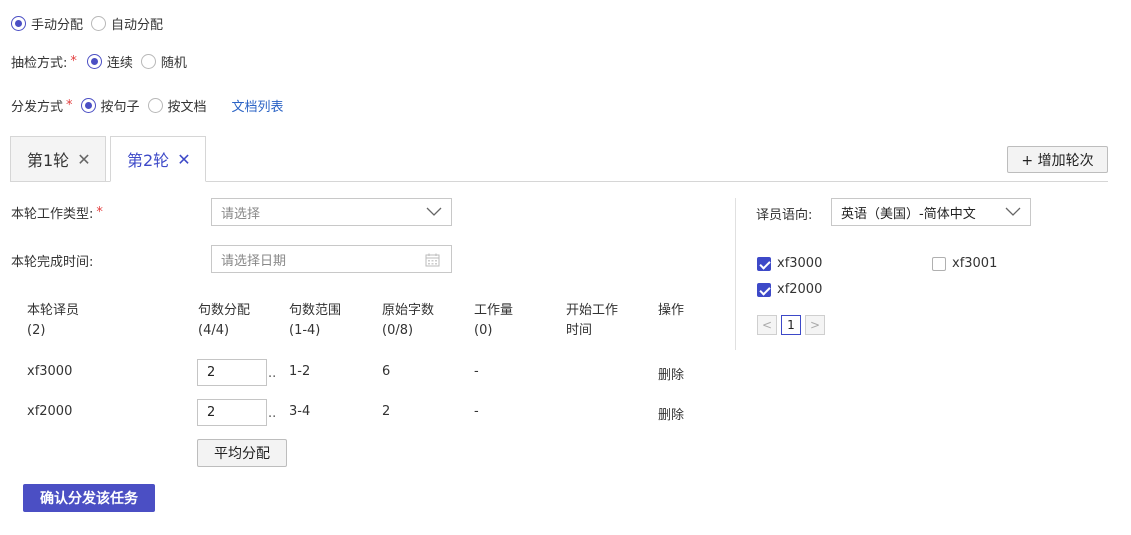 This screenshot has height=535, width=1131. Describe the element at coordinates (432, 260) in the screenshot. I see `calendar-icon` at that location.